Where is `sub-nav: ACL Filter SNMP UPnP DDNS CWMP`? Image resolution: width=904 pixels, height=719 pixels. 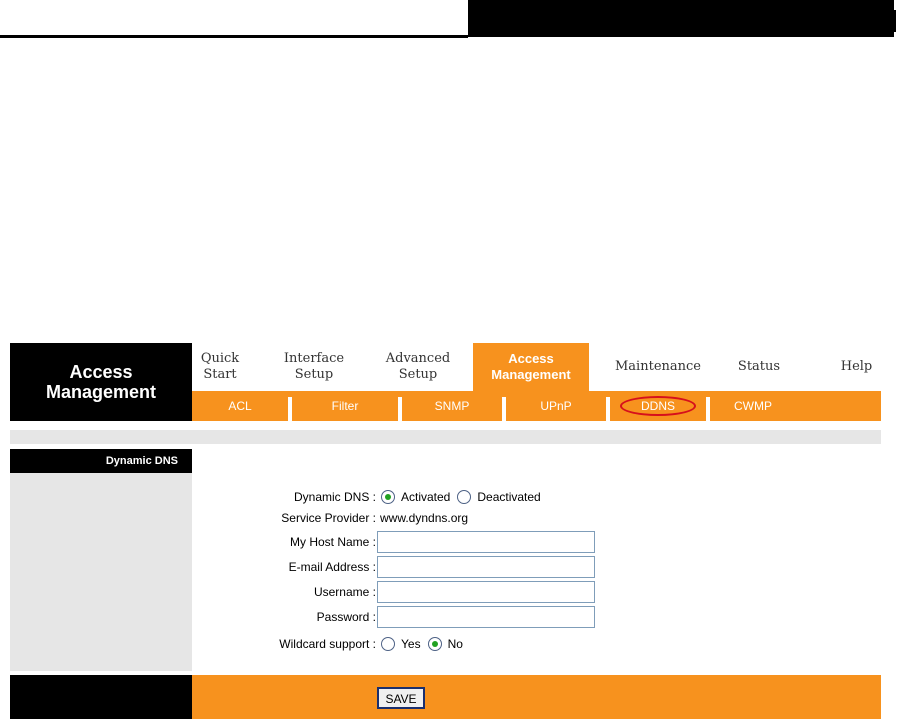
sub-nav: ACL Filter SNMP UPnP DDNS CWMP is located at coordinates (536, 406).